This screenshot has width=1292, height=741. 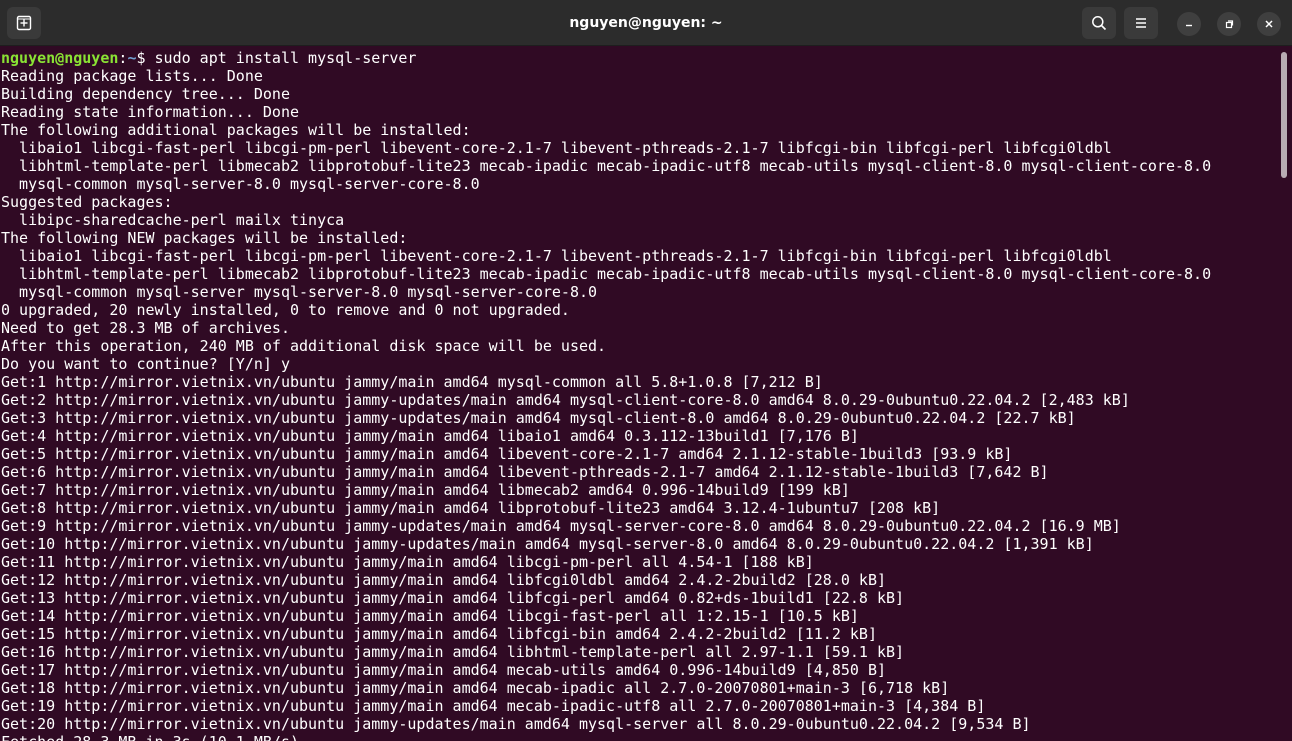 I want to click on search-icon, so click(x=1099, y=23).